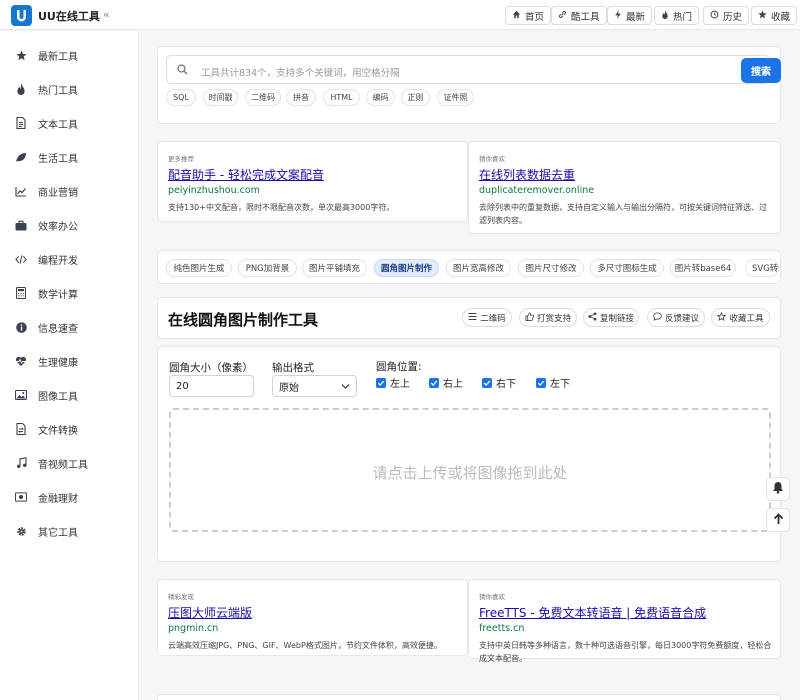  Describe the element at coordinates (493, 318) in the screenshot. I see `qrcode-label: 二维码` at that location.